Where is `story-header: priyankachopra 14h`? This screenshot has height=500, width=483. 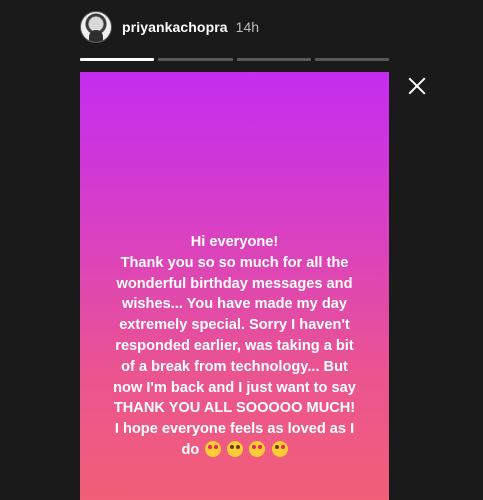 story-header: priyankachopra 14h is located at coordinates (169, 27).